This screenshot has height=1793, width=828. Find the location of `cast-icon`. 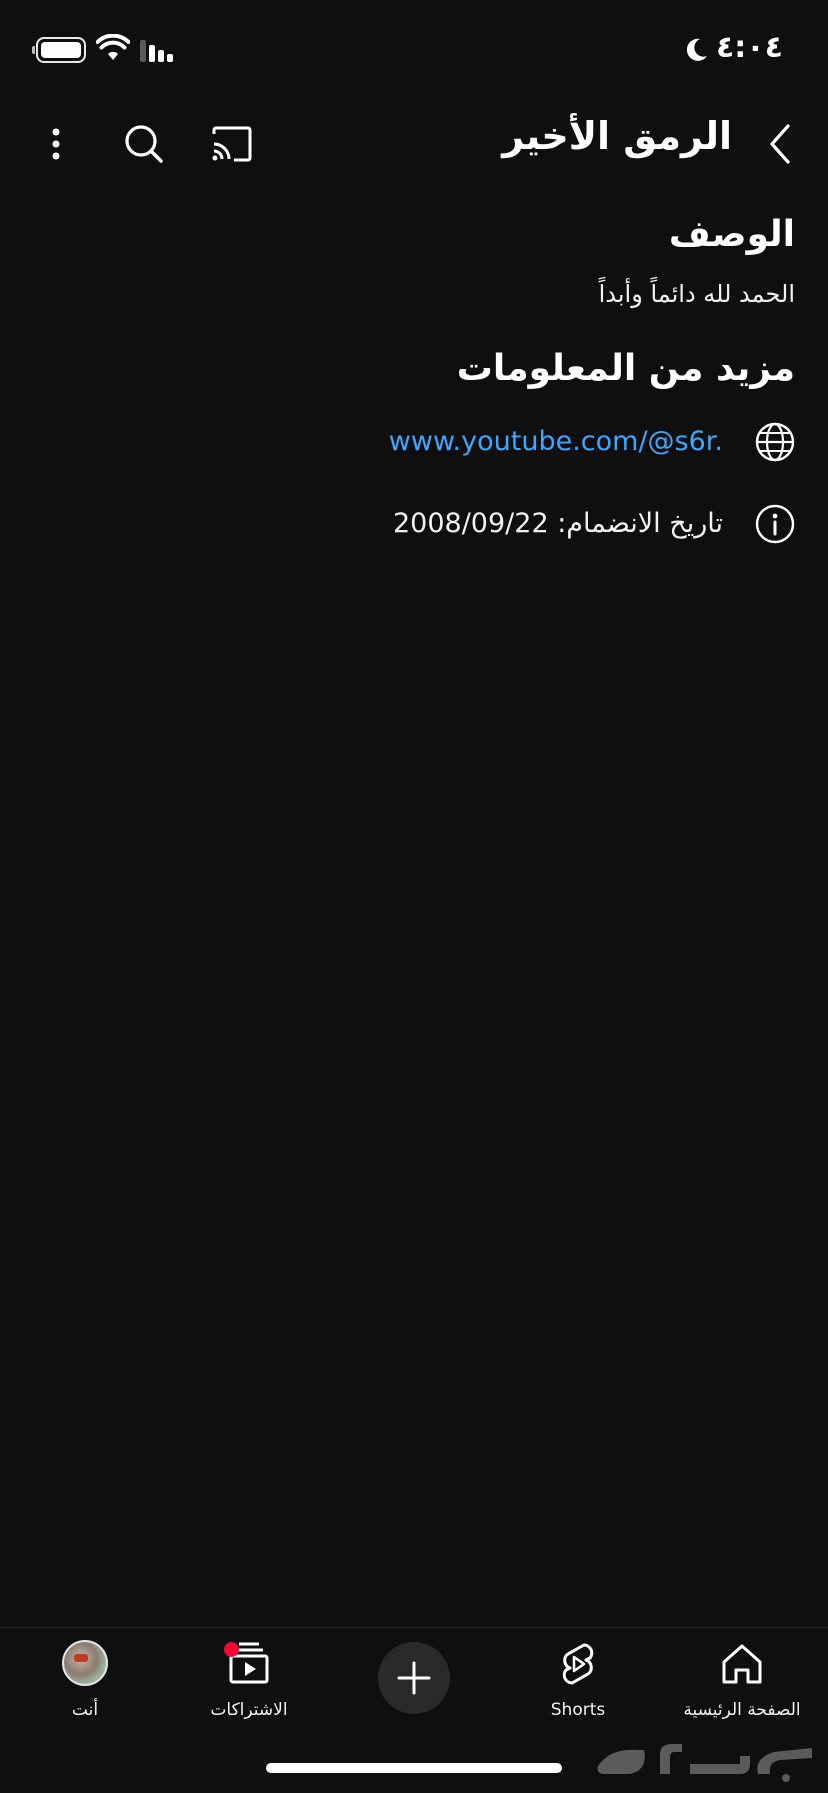

cast-icon is located at coordinates (232, 144).